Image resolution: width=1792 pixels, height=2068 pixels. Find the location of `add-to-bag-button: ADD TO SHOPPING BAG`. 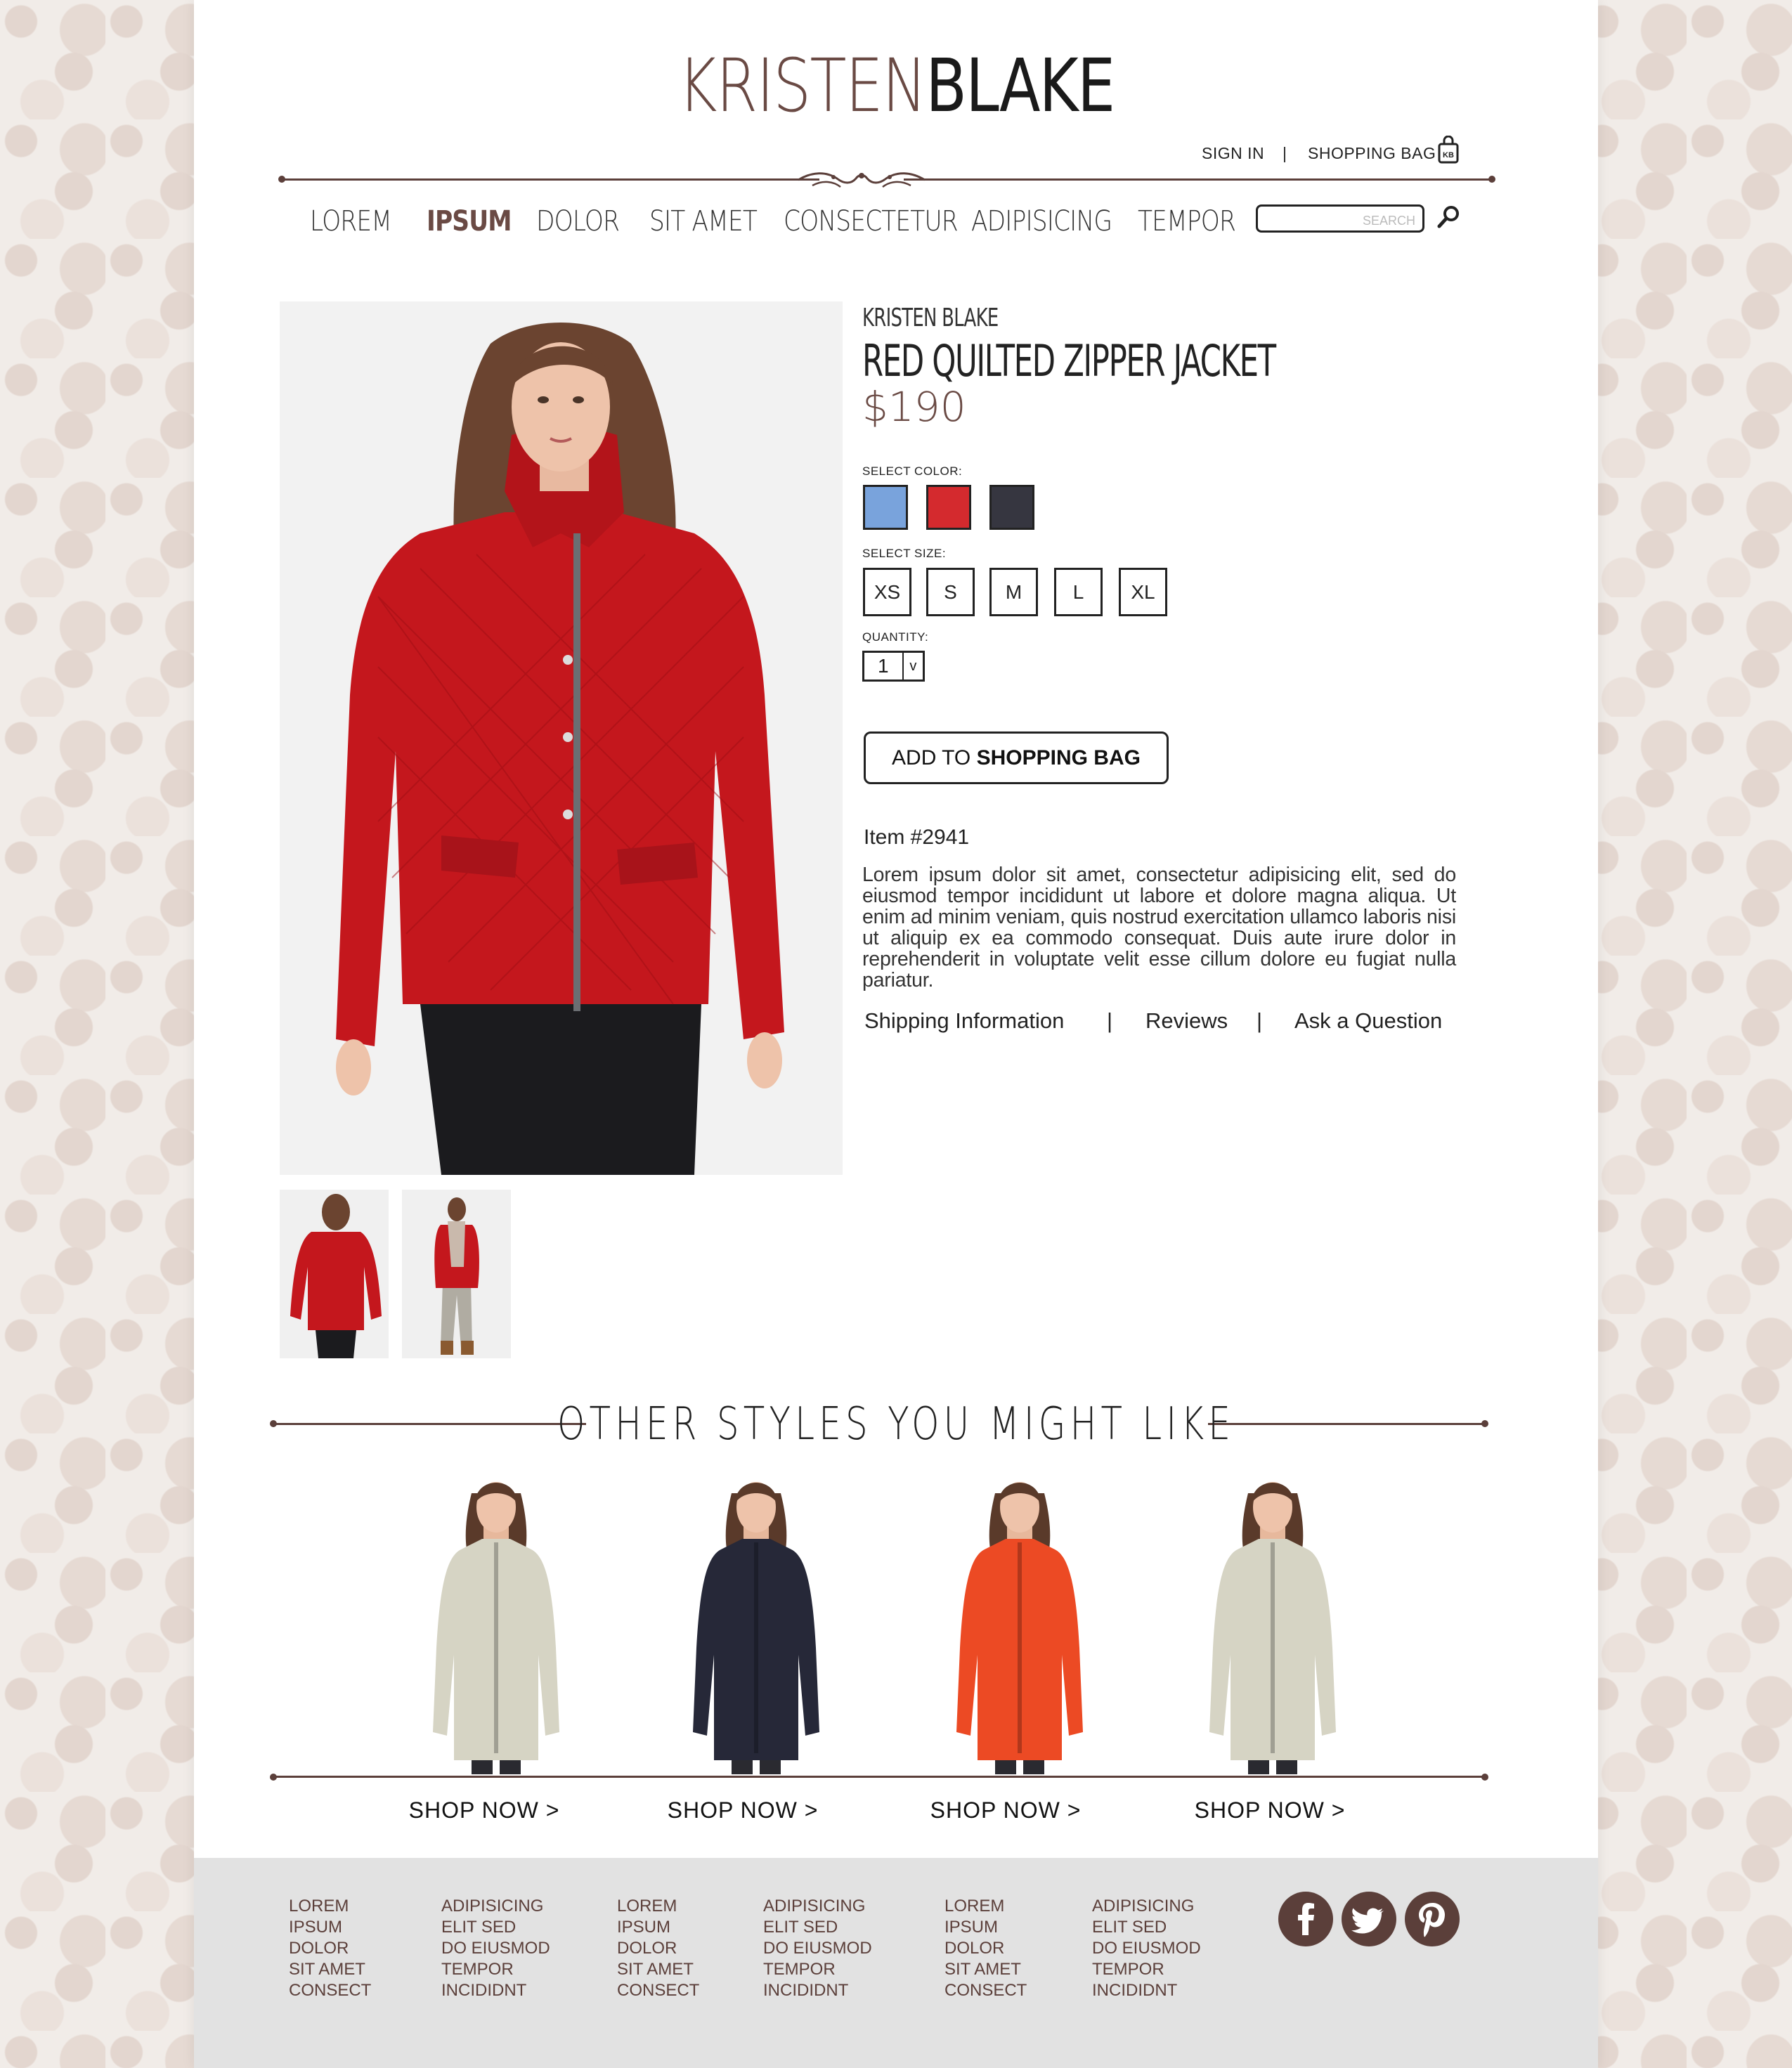

add-to-bag-button: ADD TO SHOPPING BAG is located at coordinates (1016, 757).